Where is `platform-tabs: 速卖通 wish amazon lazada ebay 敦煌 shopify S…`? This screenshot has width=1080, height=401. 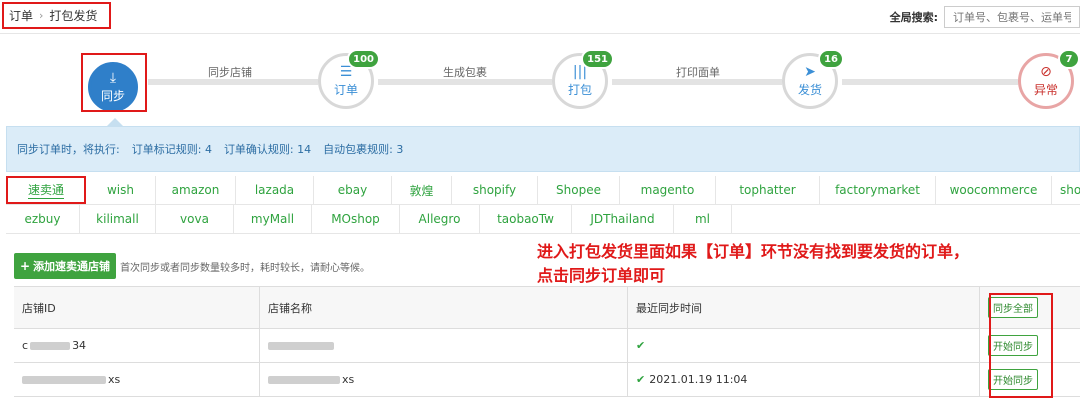 platform-tabs: 速卖通 wish amazon lazada ebay 敦煌 shopify S… is located at coordinates (543, 205).